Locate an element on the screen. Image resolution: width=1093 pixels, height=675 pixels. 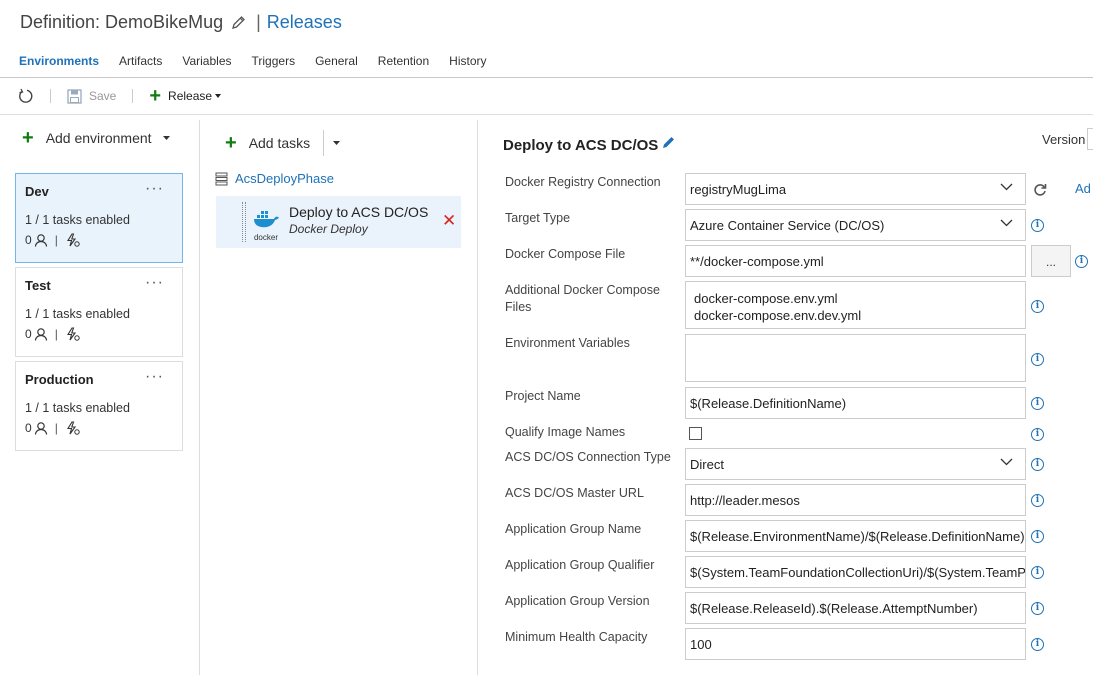
registry-select: registryMugLima is located at coordinates (855, 189).